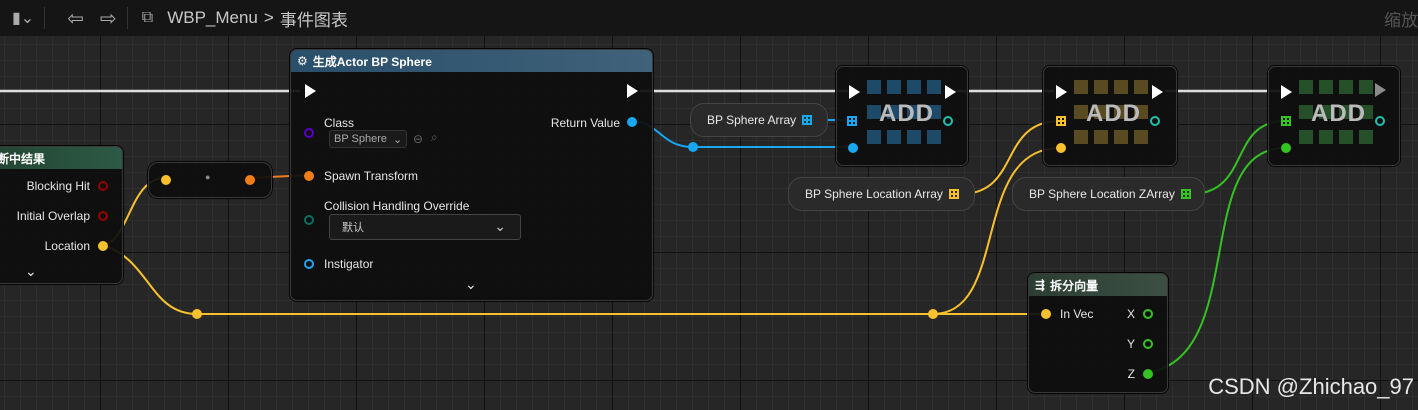  Describe the element at coordinates (212, 18) in the screenshot. I see `breadcrumb-root: WBP_Menu` at that location.